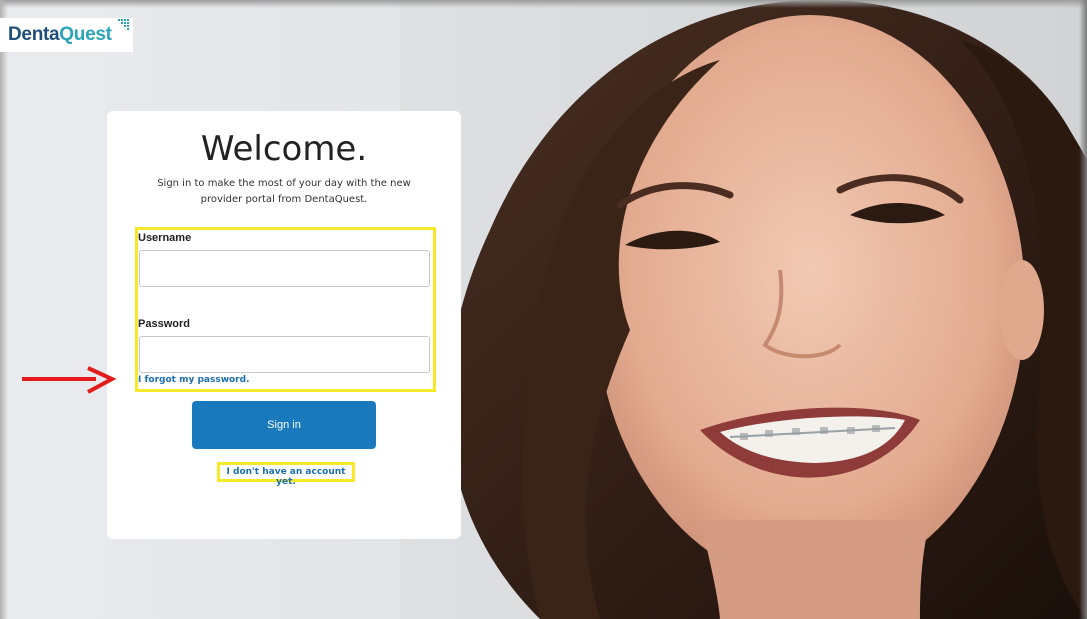 This screenshot has height=619, width=1087. I want to click on page-title: Welcome., so click(284, 149).